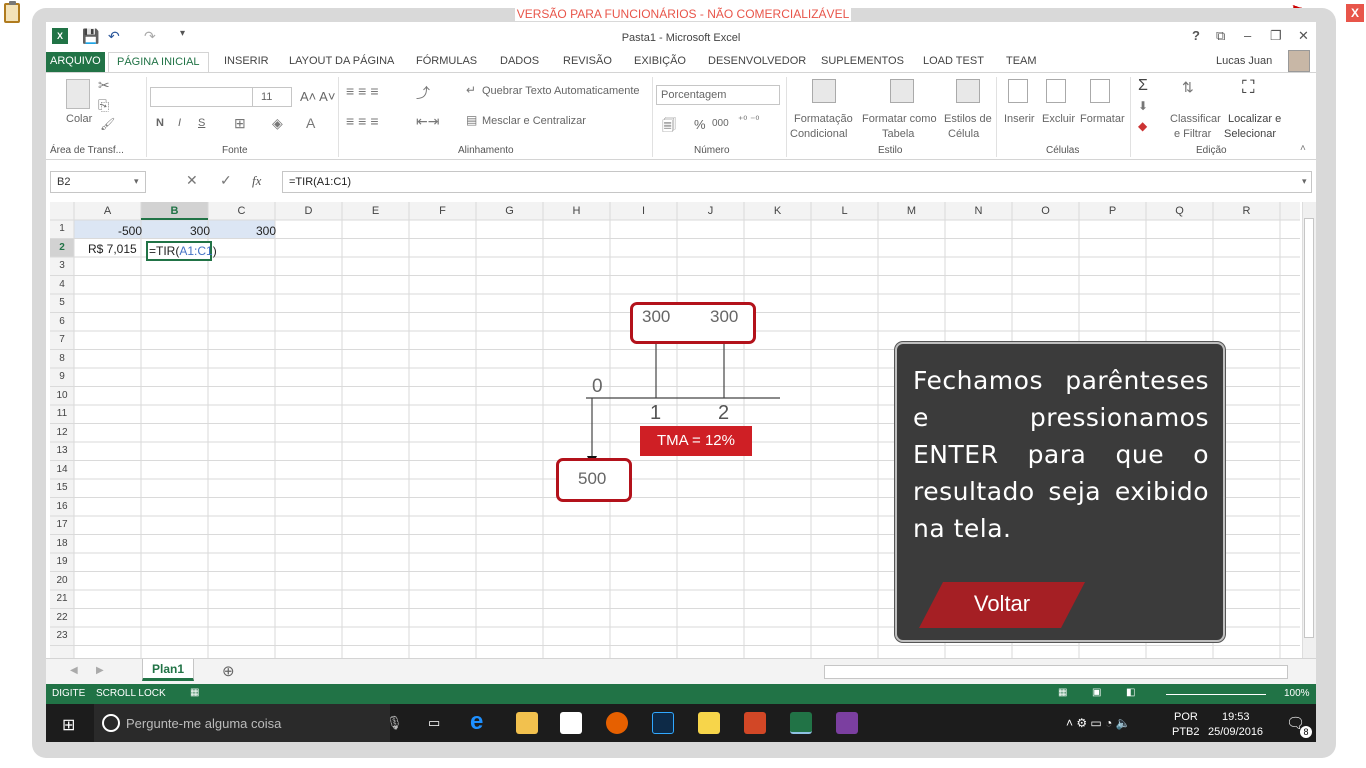 Image resolution: width=1366 pixels, height=768 pixels. I want to click on language-2: PTB2, so click(1186, 732).